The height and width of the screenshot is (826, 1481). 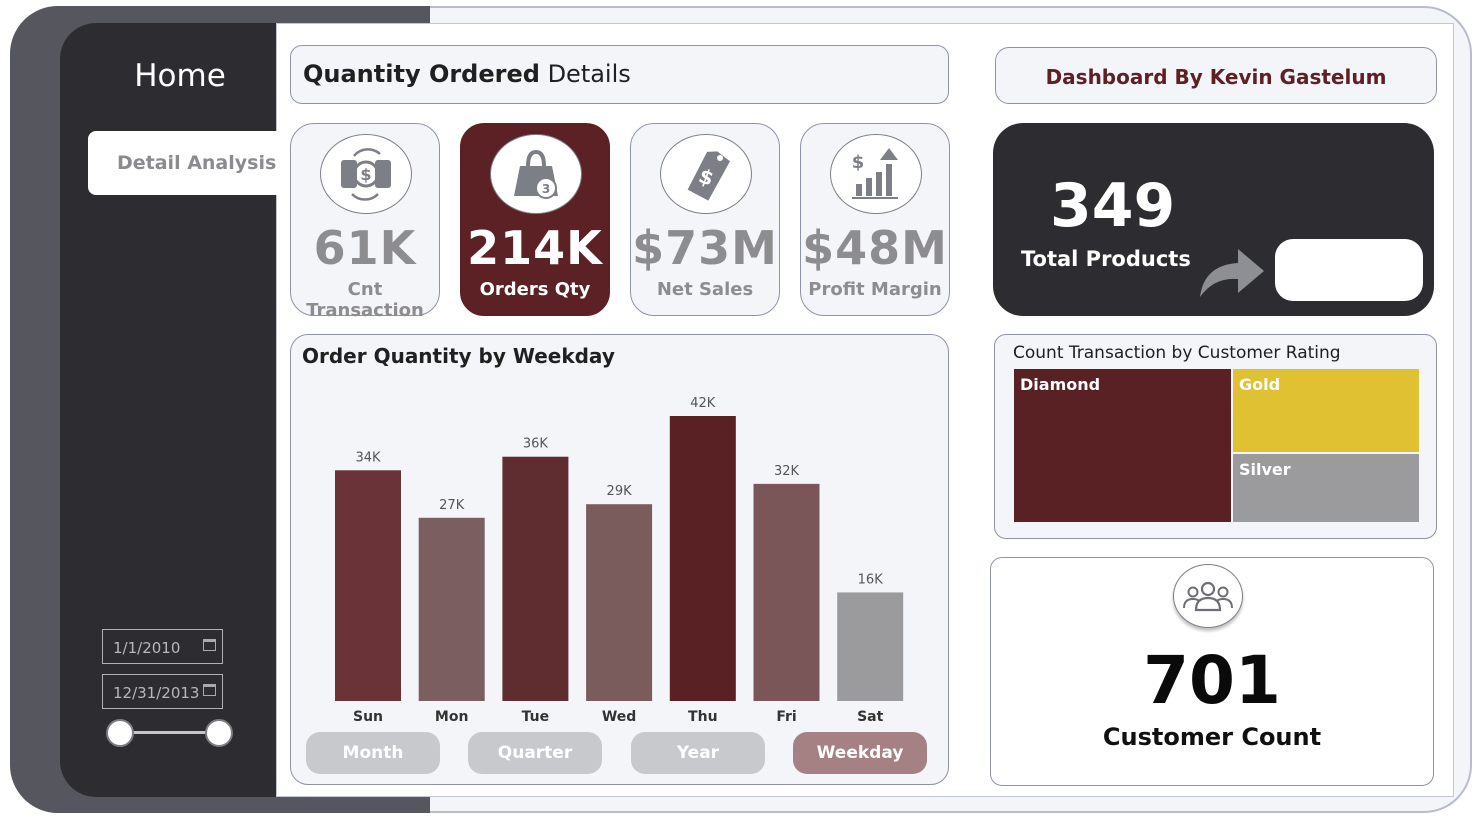 What do you see at coordinates (786, 592) in the screenshot?
I see `bar-fri` at bounding box center [786, 592].